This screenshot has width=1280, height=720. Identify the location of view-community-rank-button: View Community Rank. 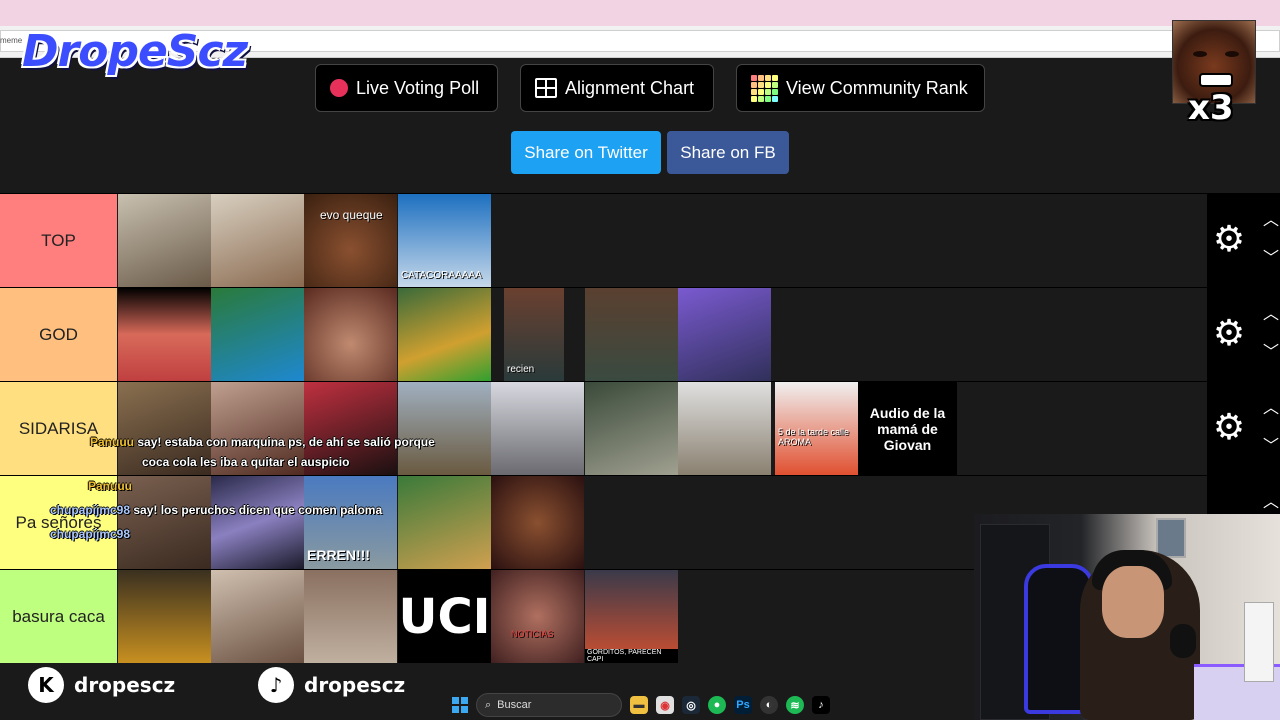
(860, 88).